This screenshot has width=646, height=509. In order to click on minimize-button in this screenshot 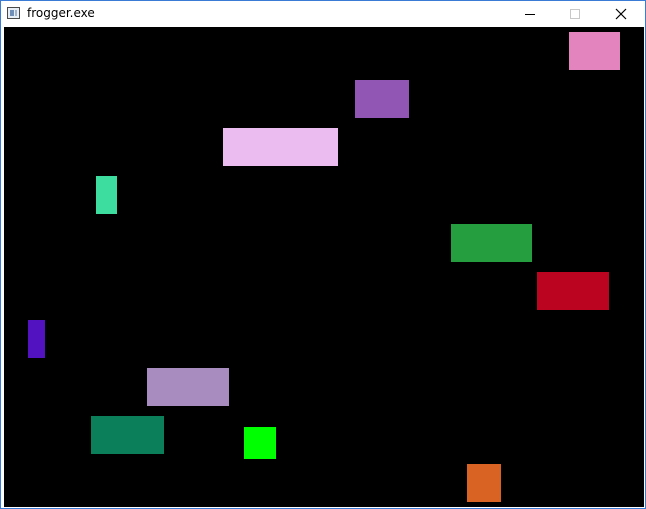, I will do `click(530, 14)`.